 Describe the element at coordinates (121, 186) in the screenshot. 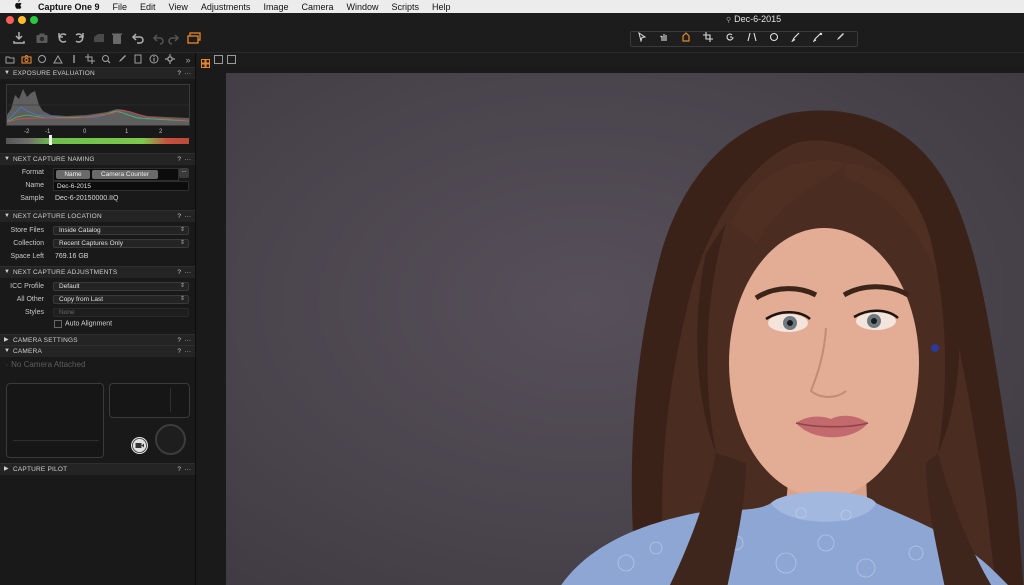

I see `name-field: Dec-6-2015` at that location.